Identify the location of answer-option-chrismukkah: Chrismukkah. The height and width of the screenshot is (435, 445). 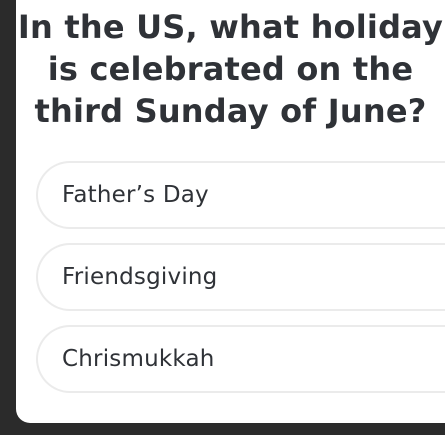
(240, 359).